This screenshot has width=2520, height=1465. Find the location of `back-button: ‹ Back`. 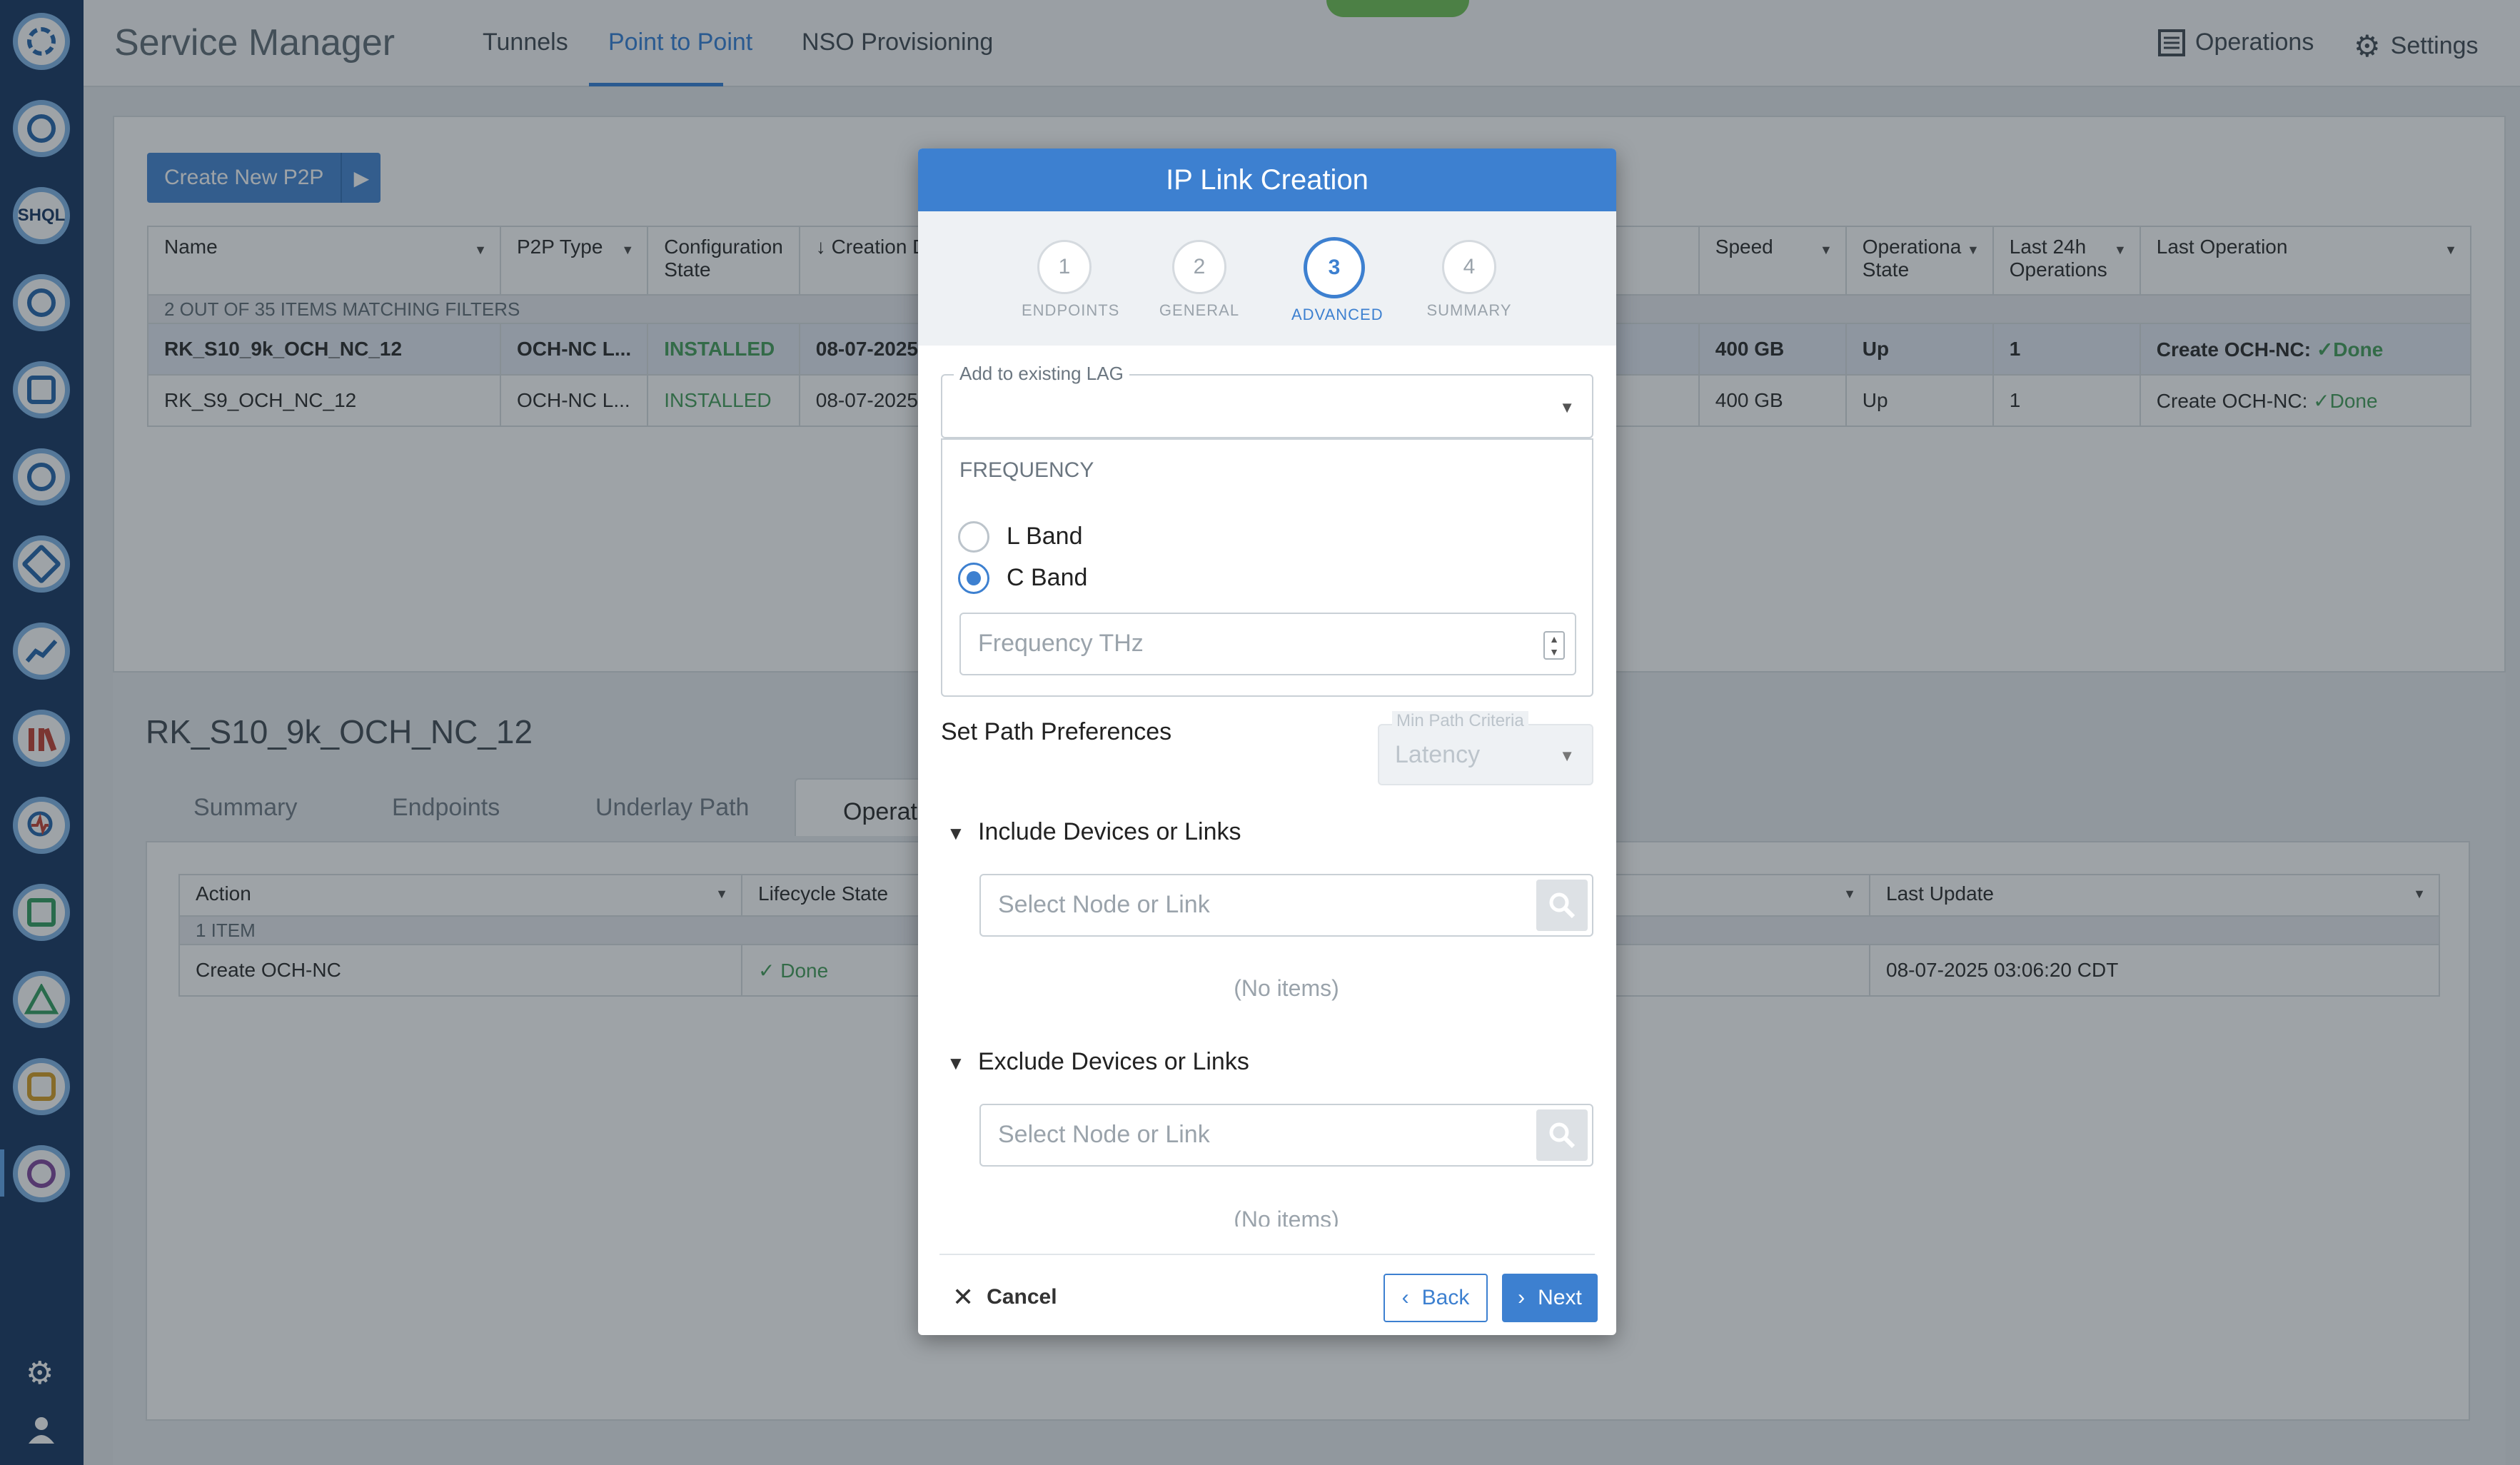

back-button: ‹ Back is located at coordinates (1436, 1298).